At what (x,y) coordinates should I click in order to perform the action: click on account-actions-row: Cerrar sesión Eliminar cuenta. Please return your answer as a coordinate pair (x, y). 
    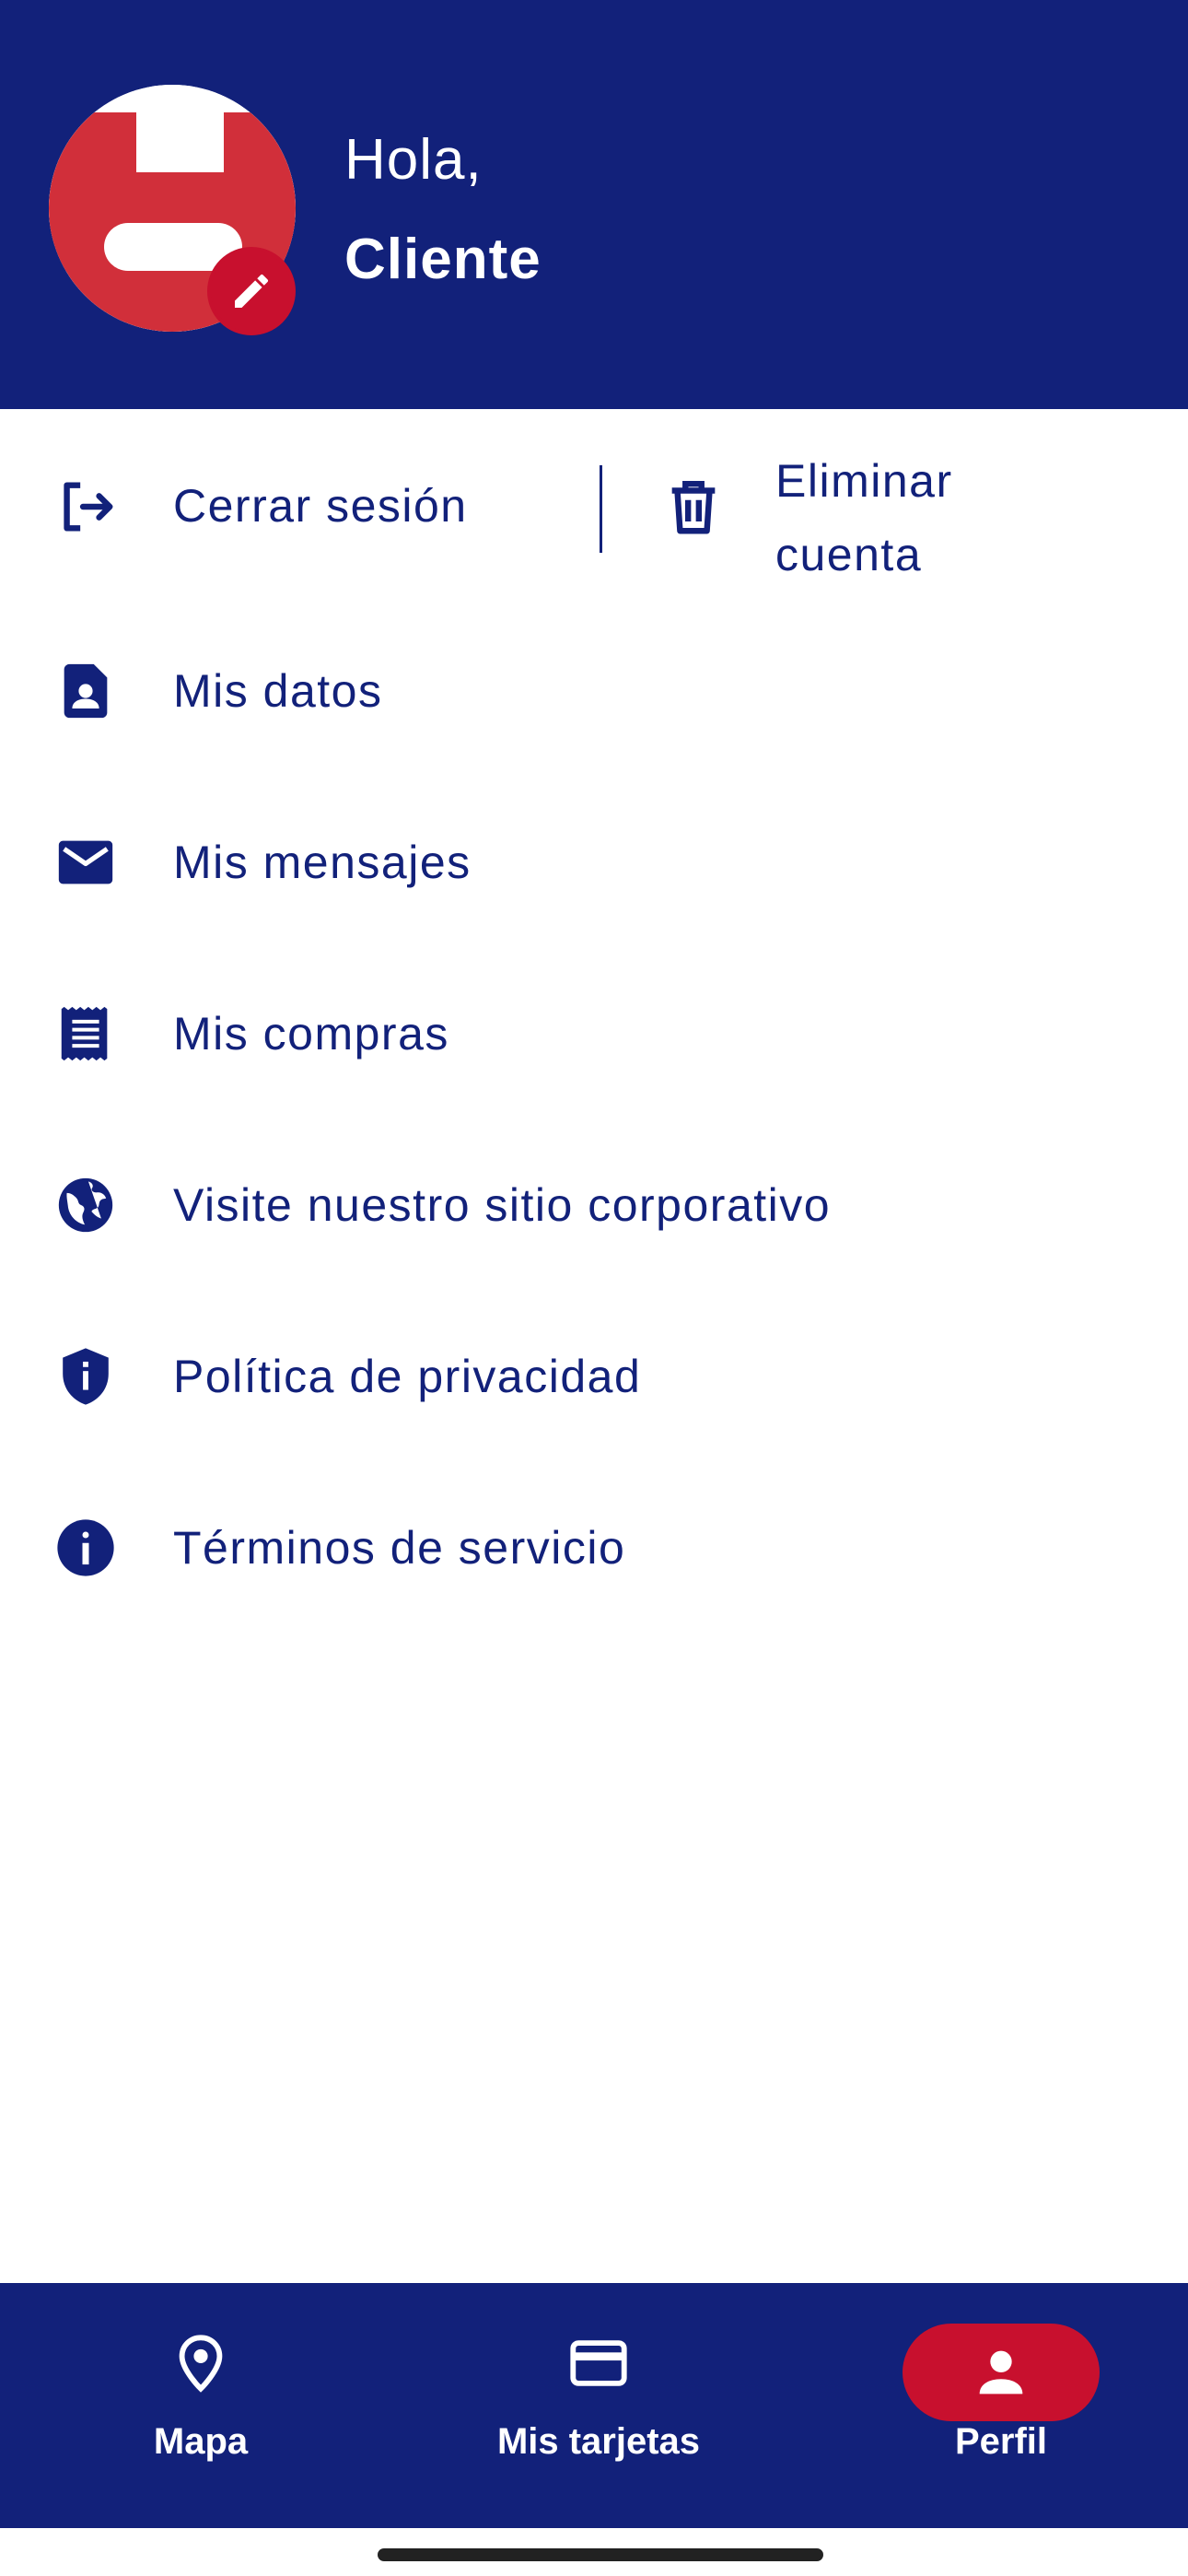
    Looking at the image, I should click on (594, 506).